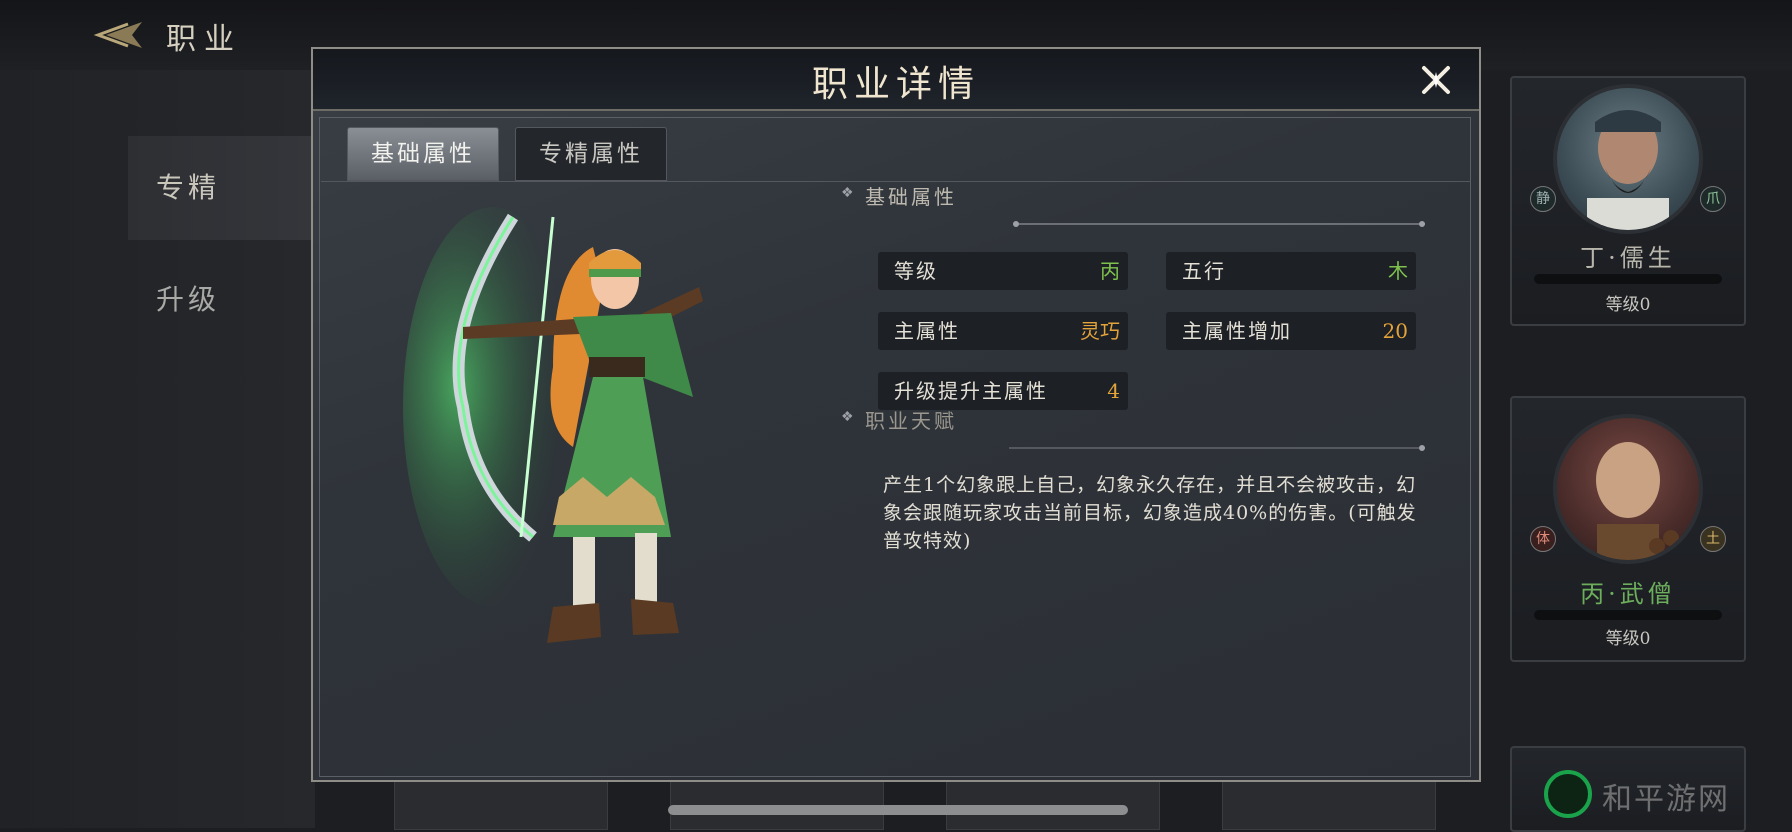 This screenshot has width=1792, height=832. Describe the element at coordinates (1003, 271) in the screenshot. I see `stat-grade: 等级 丙` at that location.